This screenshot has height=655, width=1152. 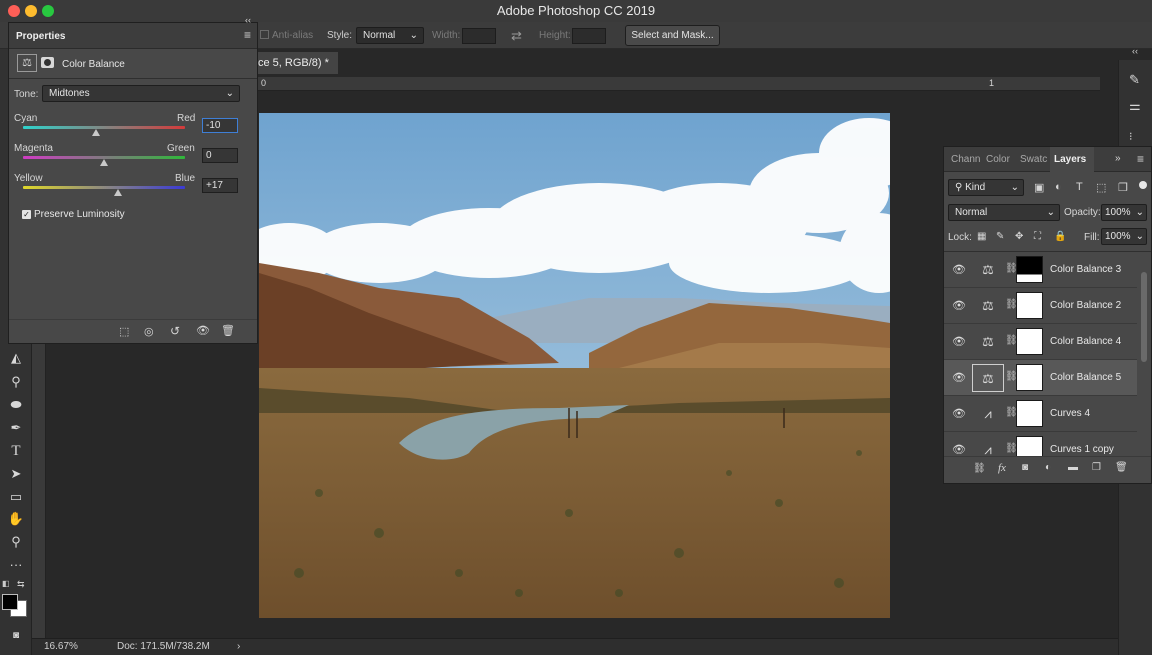 What do you see at coordinates (1019, 236) in the screenshot?
I see `lock-position-icon: ✥` at bounding box center [1019, 236].